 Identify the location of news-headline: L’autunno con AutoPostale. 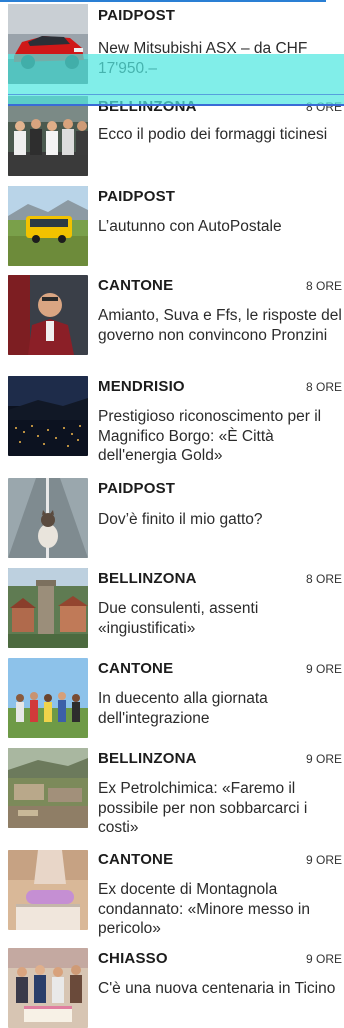
(220, 227).